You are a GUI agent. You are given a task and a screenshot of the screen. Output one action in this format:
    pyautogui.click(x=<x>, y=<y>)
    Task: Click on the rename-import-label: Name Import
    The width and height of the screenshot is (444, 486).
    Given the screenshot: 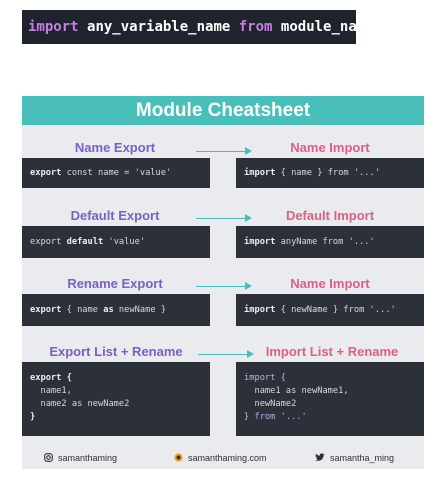 What is the action you would take?
    pyautogui.click(x=330, y=283)
    